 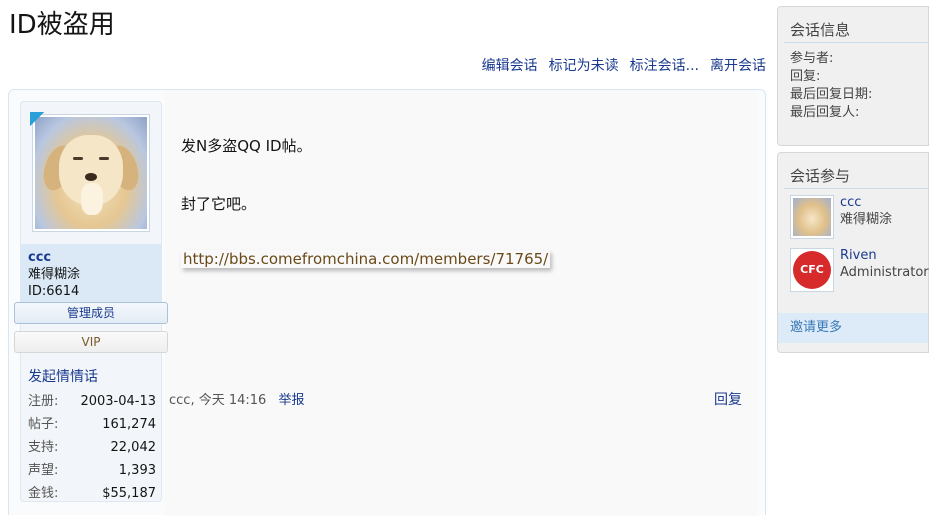 What do you see at coordinates (853, 76) in the screenshot?
I see `conversation-info-panel: 会话信息 参与者: 回复: 最后回复日期: 最后回复人:` at bounding box center [853, 76].